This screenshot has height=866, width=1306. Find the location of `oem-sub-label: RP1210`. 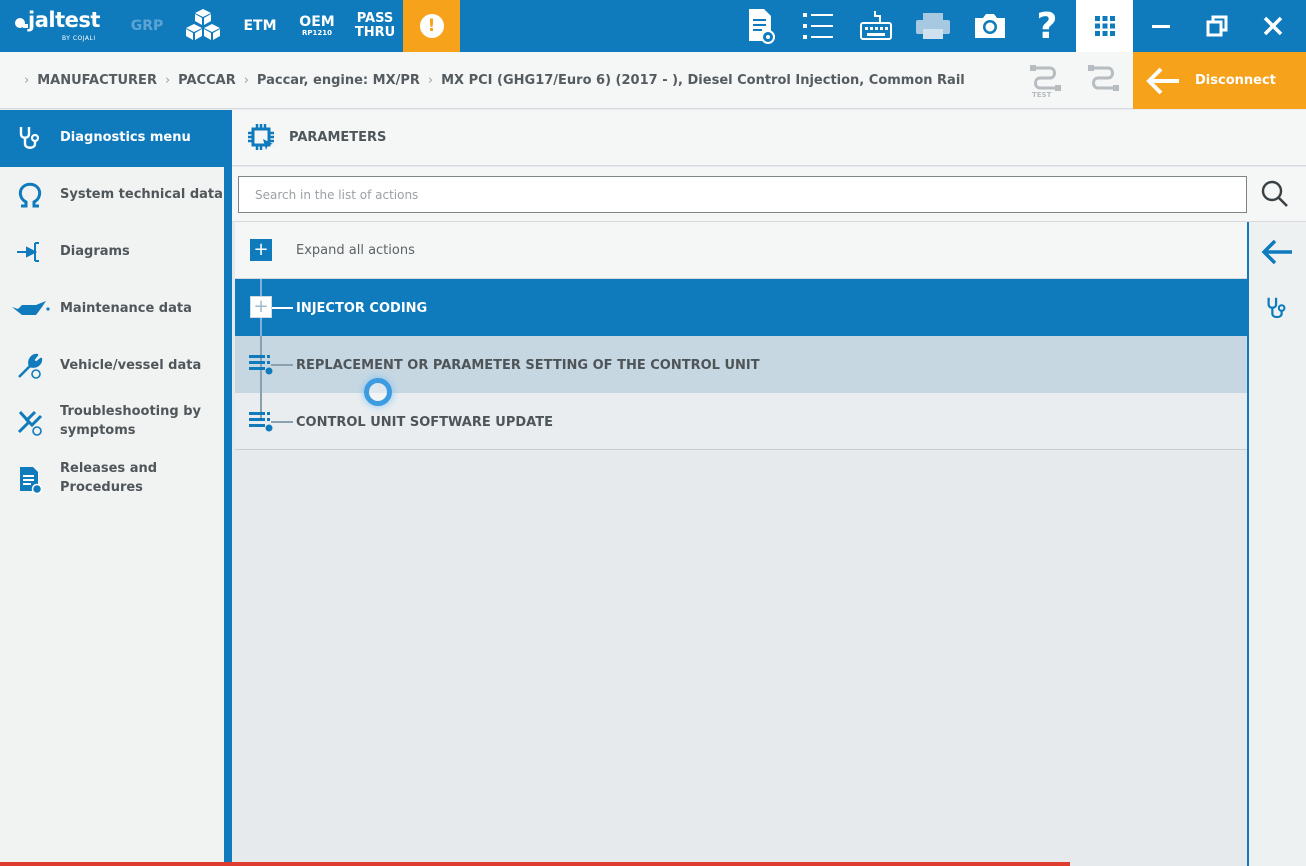

oem-sub-label: RP1210 is located at coordinates (316, 33).